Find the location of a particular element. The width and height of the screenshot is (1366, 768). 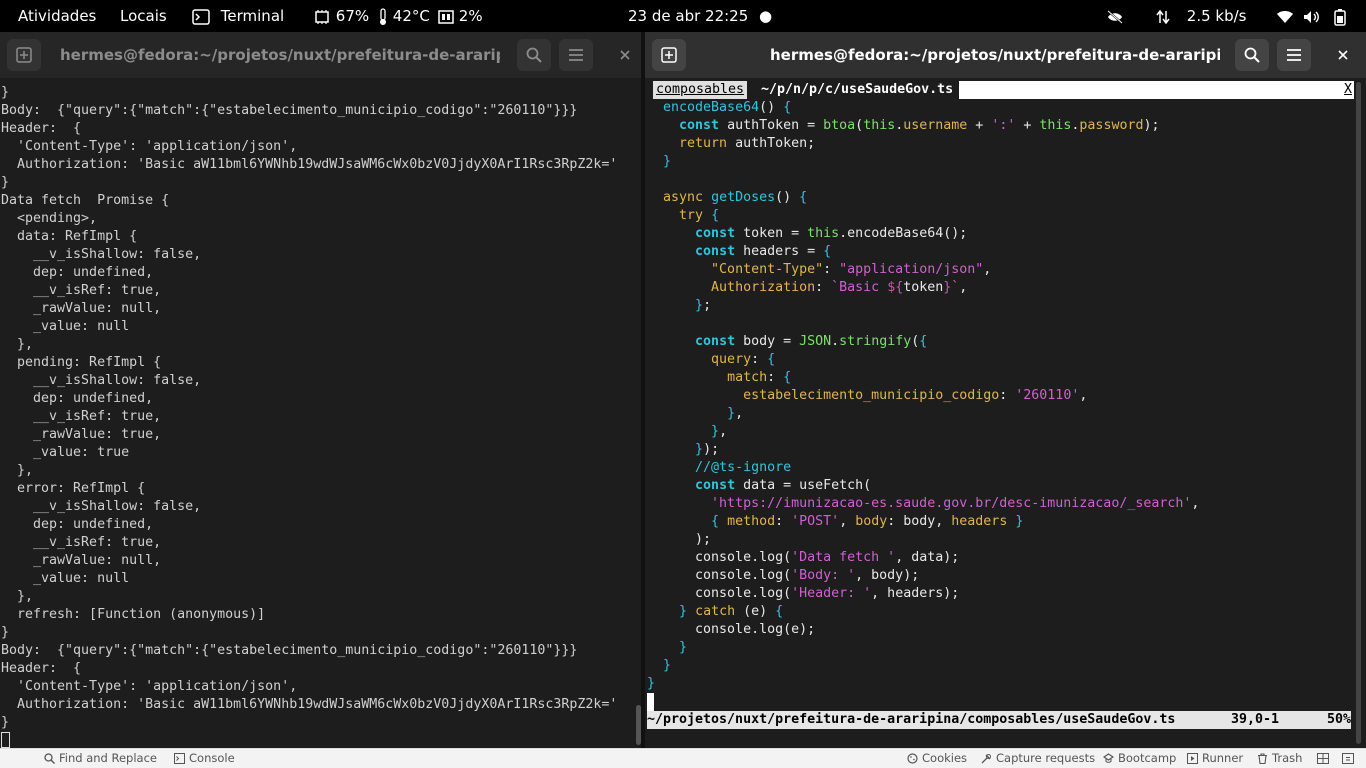

code-token: //@ts-ignore is located at coordinates (743, 467).